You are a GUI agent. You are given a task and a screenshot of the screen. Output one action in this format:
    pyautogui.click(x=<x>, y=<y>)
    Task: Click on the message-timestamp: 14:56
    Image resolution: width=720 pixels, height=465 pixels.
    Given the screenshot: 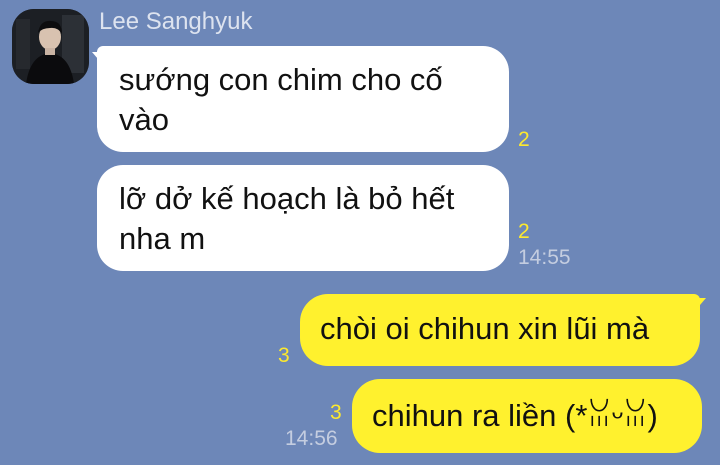 What is the action you would take?
    pyautogui.click(x=311, y=438)
    